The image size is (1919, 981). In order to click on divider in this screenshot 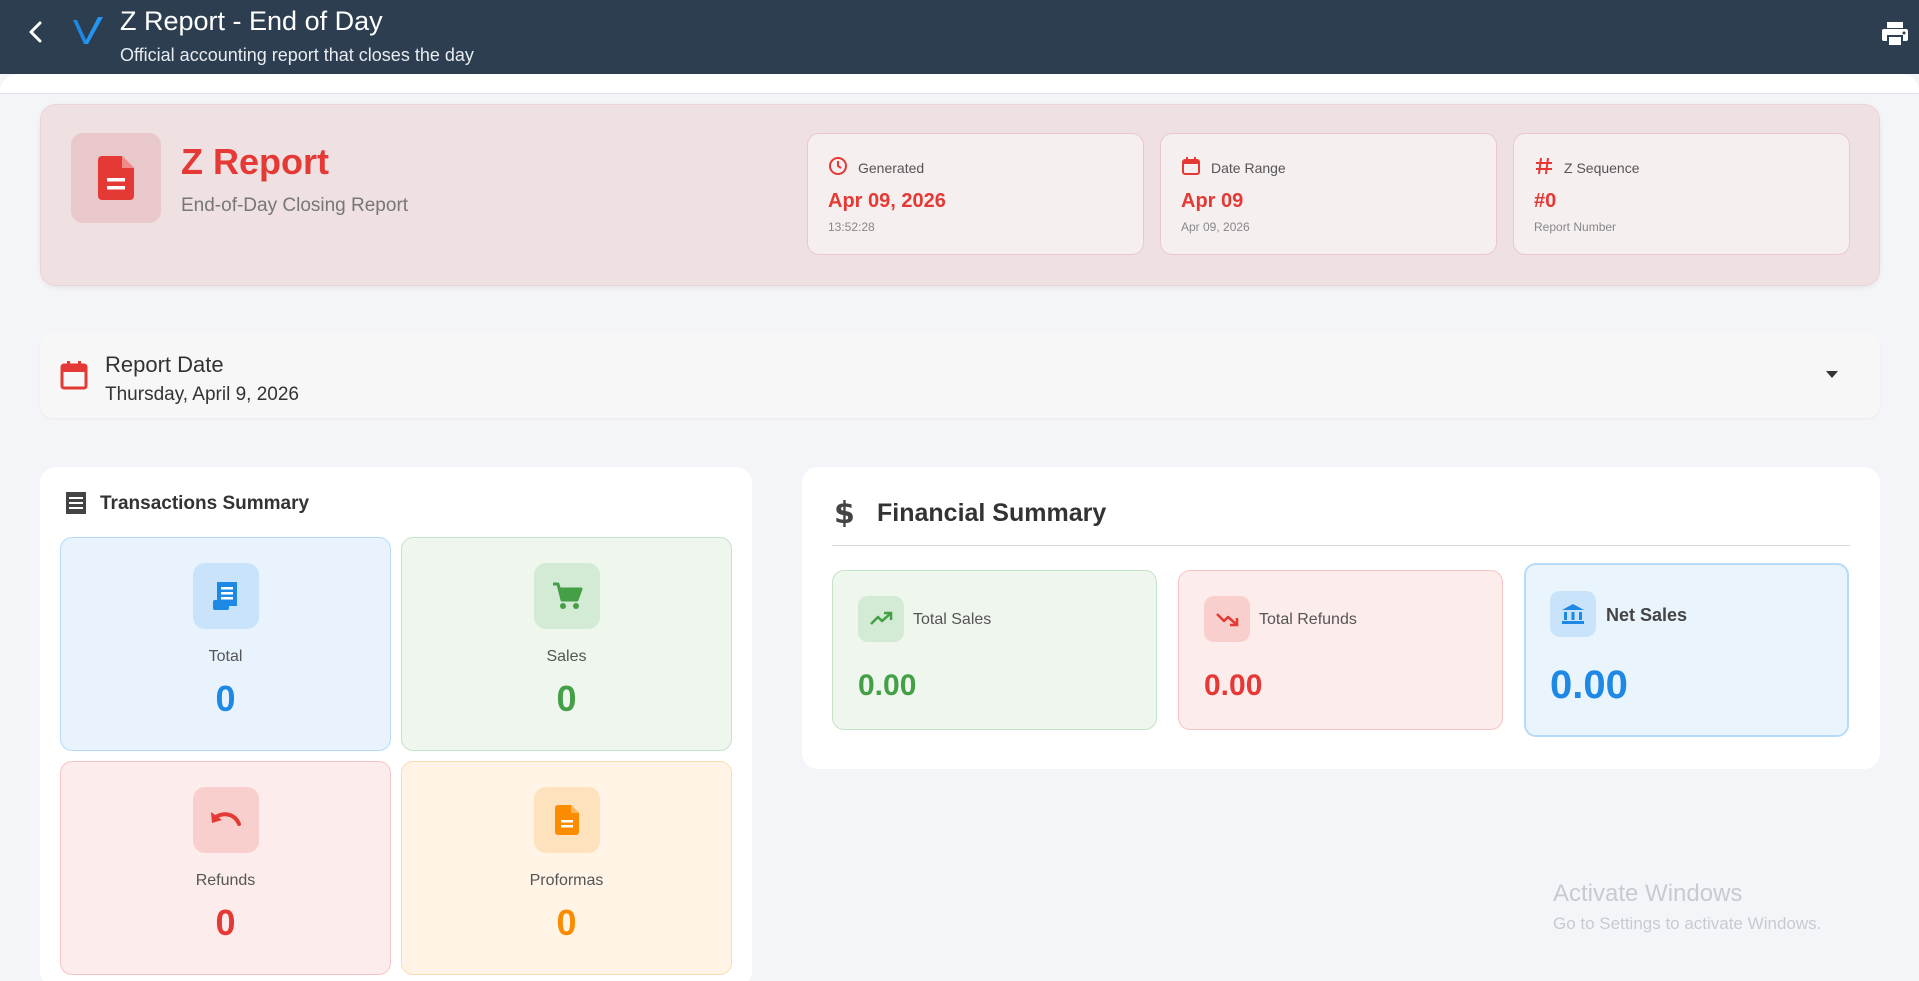, I will do `click(1341, 545)`.